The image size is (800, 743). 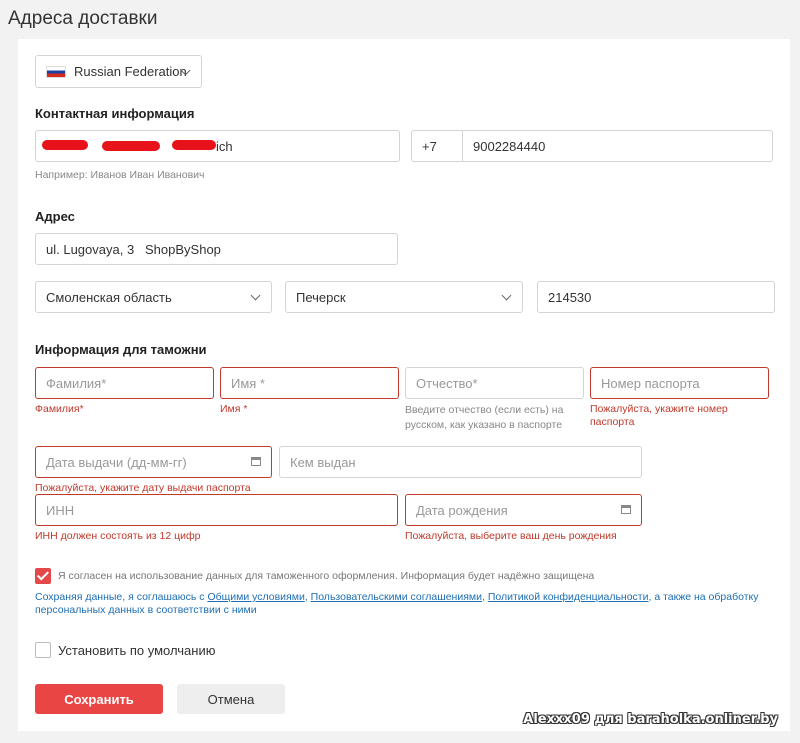 I want to click on full-name-hint: Например: Иванов Иван Иванович, so click(x=120, y=175).